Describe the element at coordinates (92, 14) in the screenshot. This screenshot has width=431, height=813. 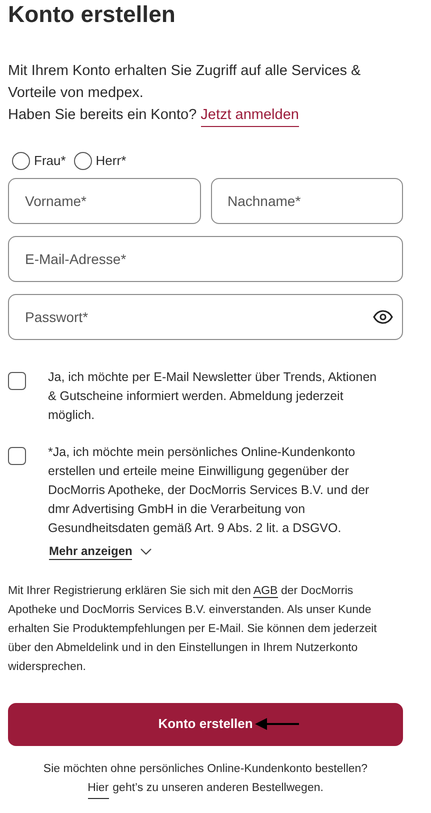
I see `page-title: Konto erstellen` at that location.